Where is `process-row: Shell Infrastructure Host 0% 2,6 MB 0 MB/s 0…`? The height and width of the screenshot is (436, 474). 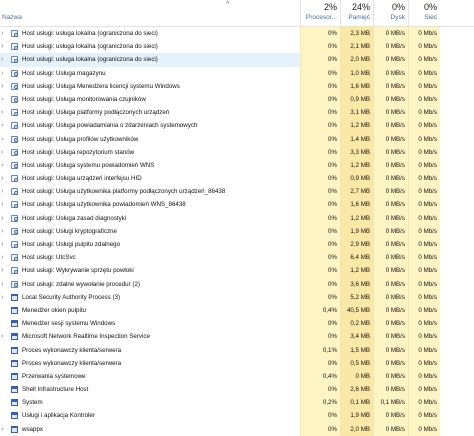
process-row: Shell Infrastructure Host 0% 2,6 MB 0 MB/s 0… is located at coordinates (237, 390).